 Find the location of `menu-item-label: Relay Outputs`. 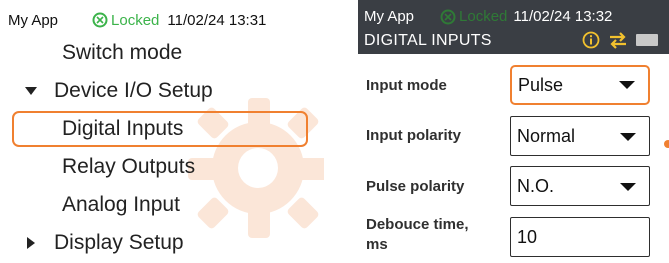

menu-item-label: Relay Outputs is located at coordinates (129, 166).